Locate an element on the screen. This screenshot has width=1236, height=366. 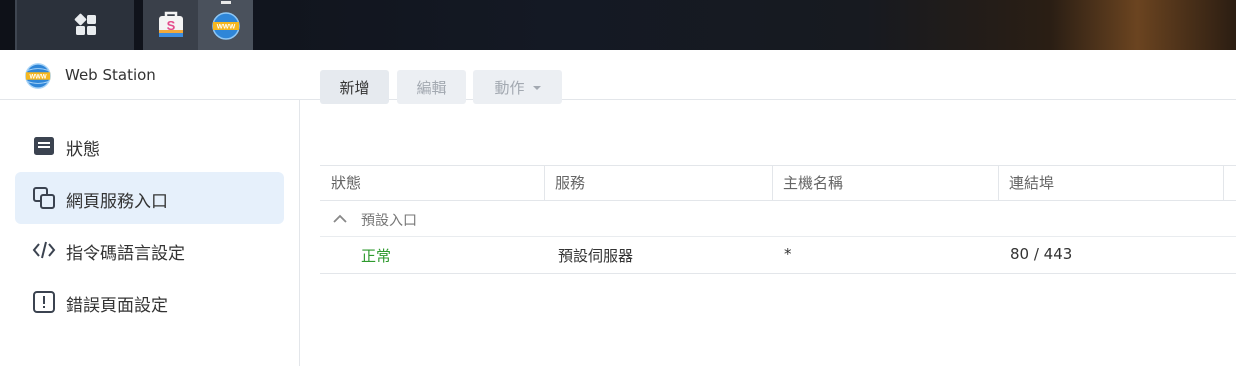
taskbar: S WWW is located at coordinates (618, 25).